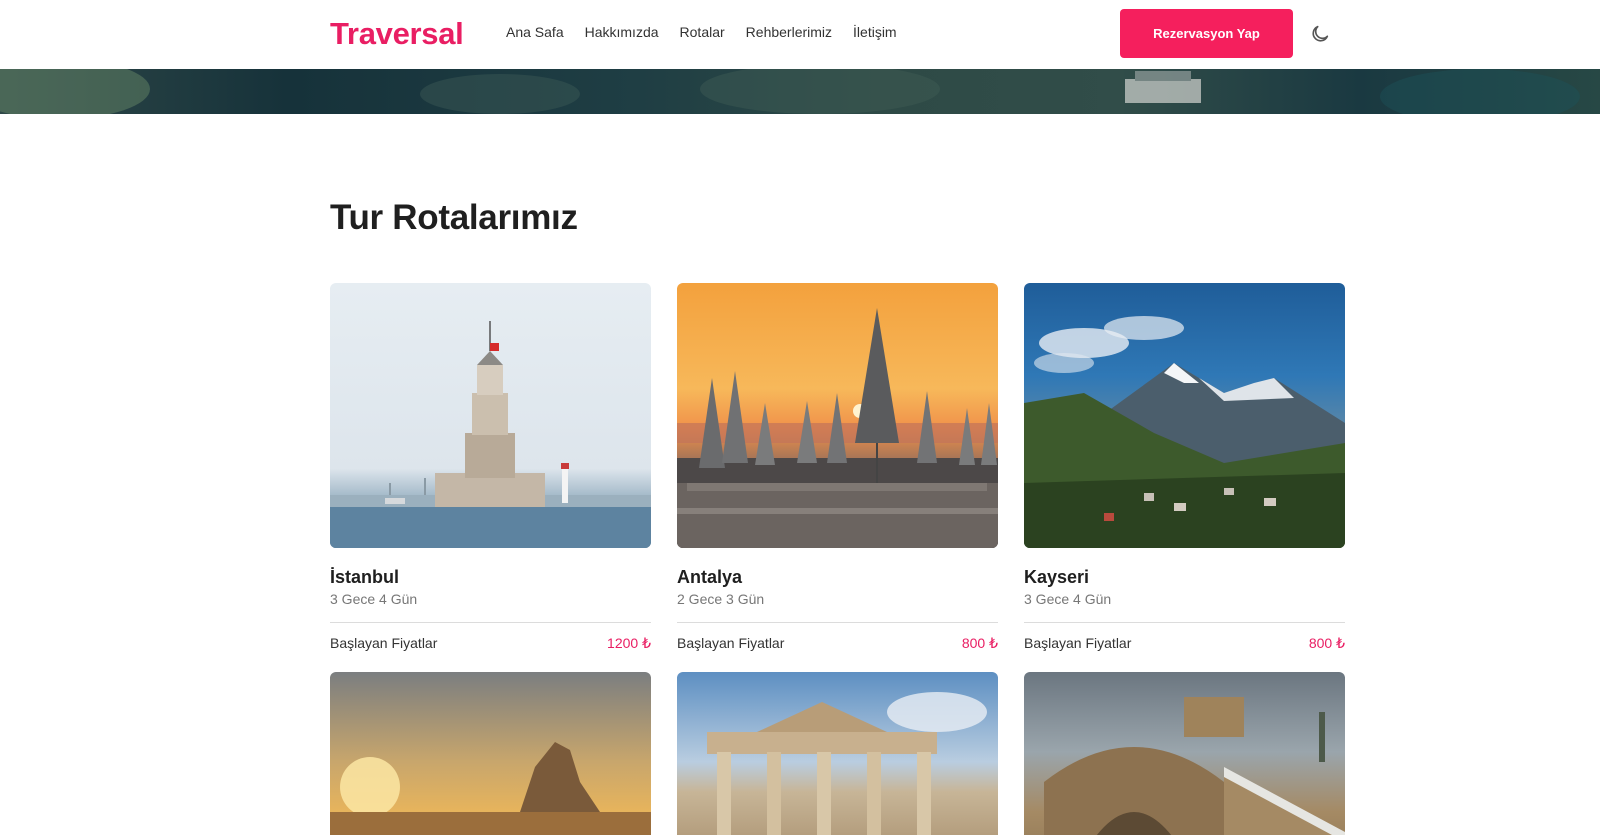 Image resolution: width=1600 pixels, height=835 pixels. I want to click on nav-link-contact: İletişim, so click(875, 32).